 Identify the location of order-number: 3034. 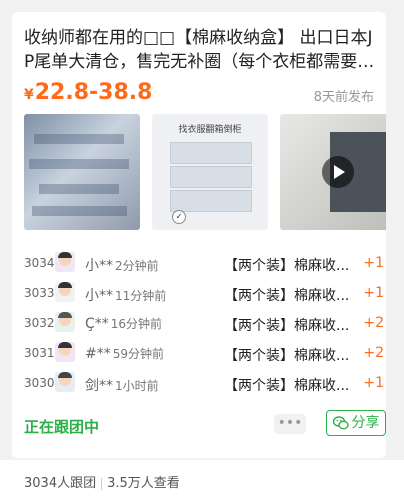
(39, 263).